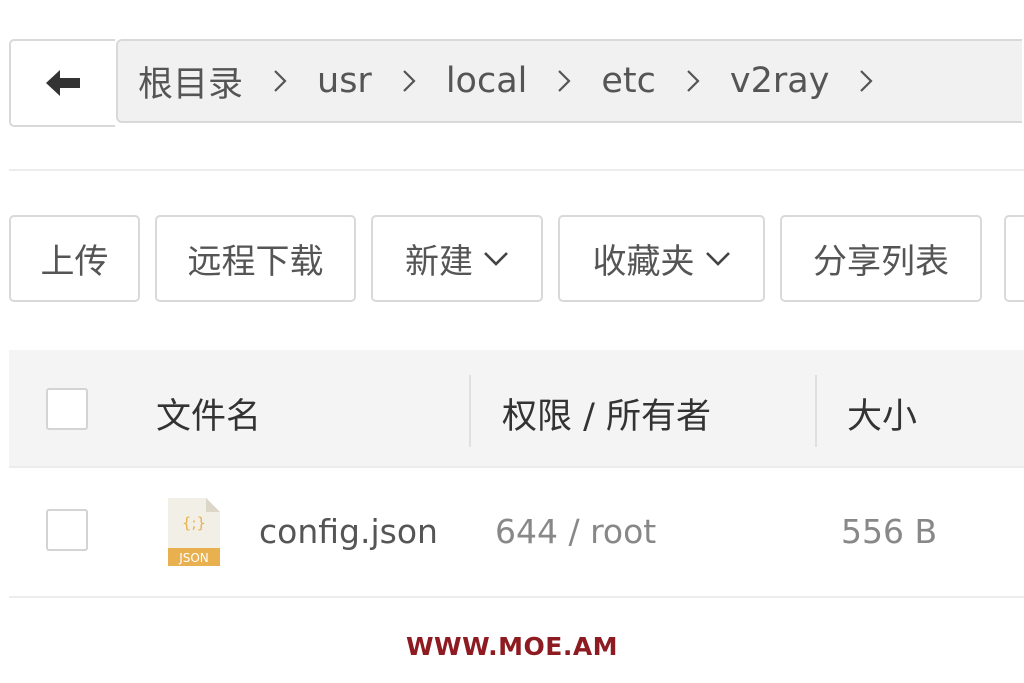 This screenshot has width=1024, height=683. Describe the element at coordinates (516, 170) in the screenshot. I see `section-divider` at that location.